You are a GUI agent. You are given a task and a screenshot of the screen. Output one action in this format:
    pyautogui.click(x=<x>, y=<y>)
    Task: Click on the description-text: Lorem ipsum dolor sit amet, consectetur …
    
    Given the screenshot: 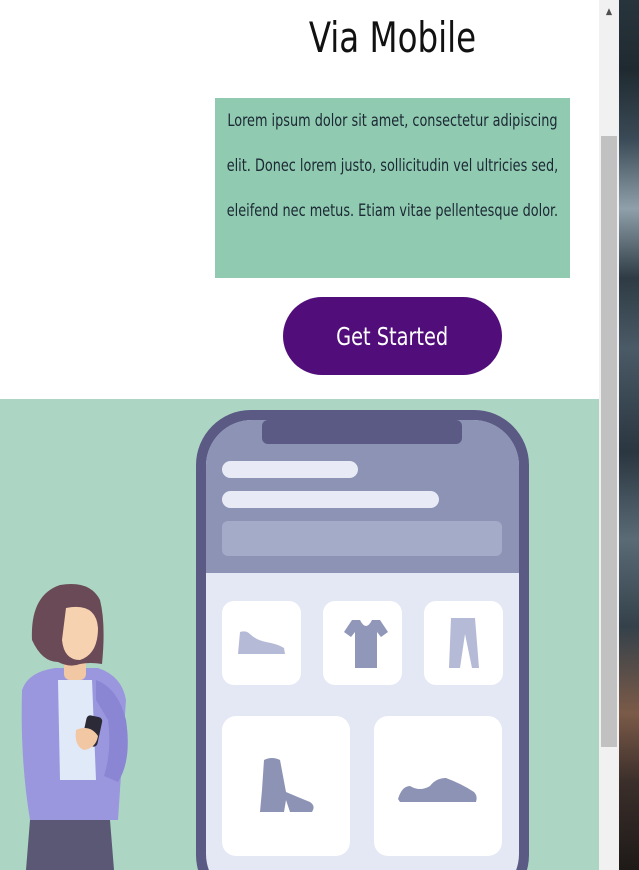 What is the action you would take?
    pyautogui.click(x=392, y=166)
    